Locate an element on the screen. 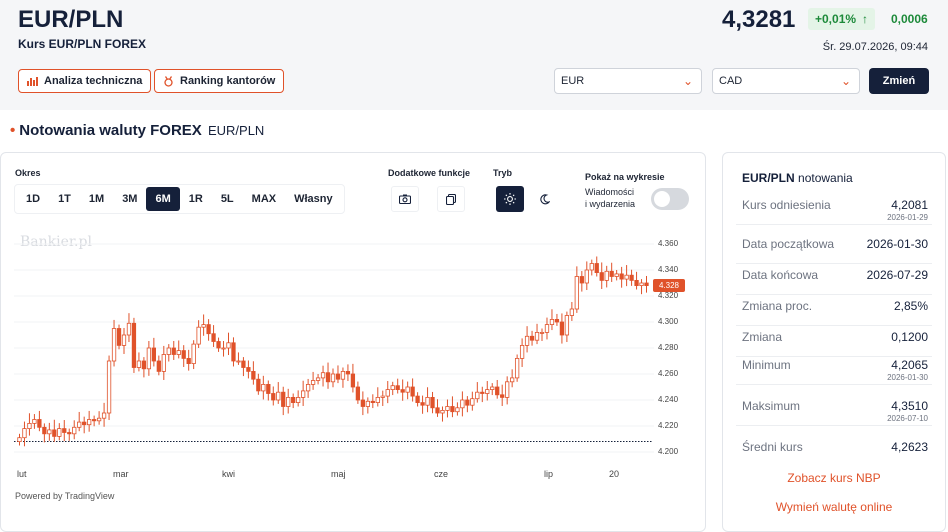 This screenshot has width=948, height=532. summary-row-date: 2026-01-29 is located at coordinates (907, 217).